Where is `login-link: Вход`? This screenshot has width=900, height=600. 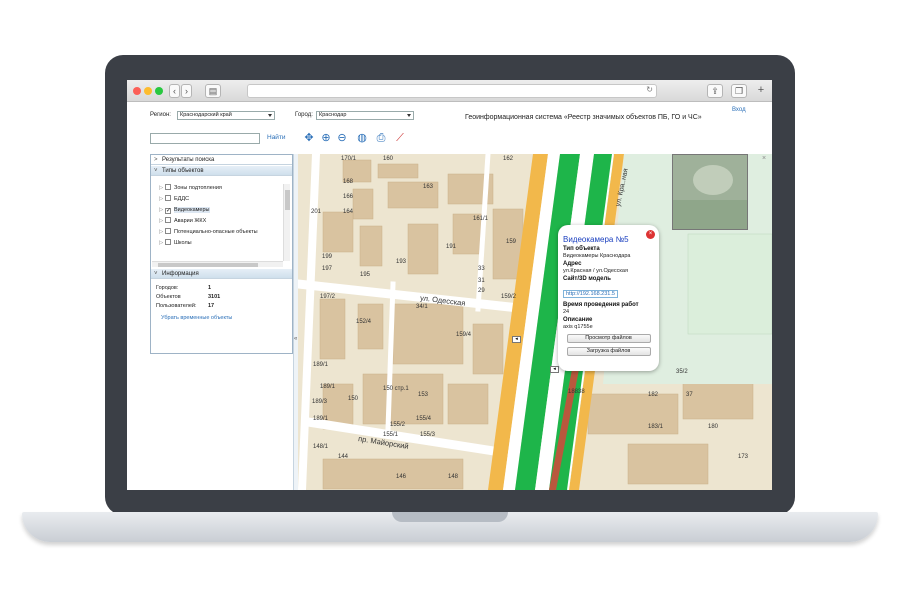
login-link: Вход is located at coordinates (739, 110).